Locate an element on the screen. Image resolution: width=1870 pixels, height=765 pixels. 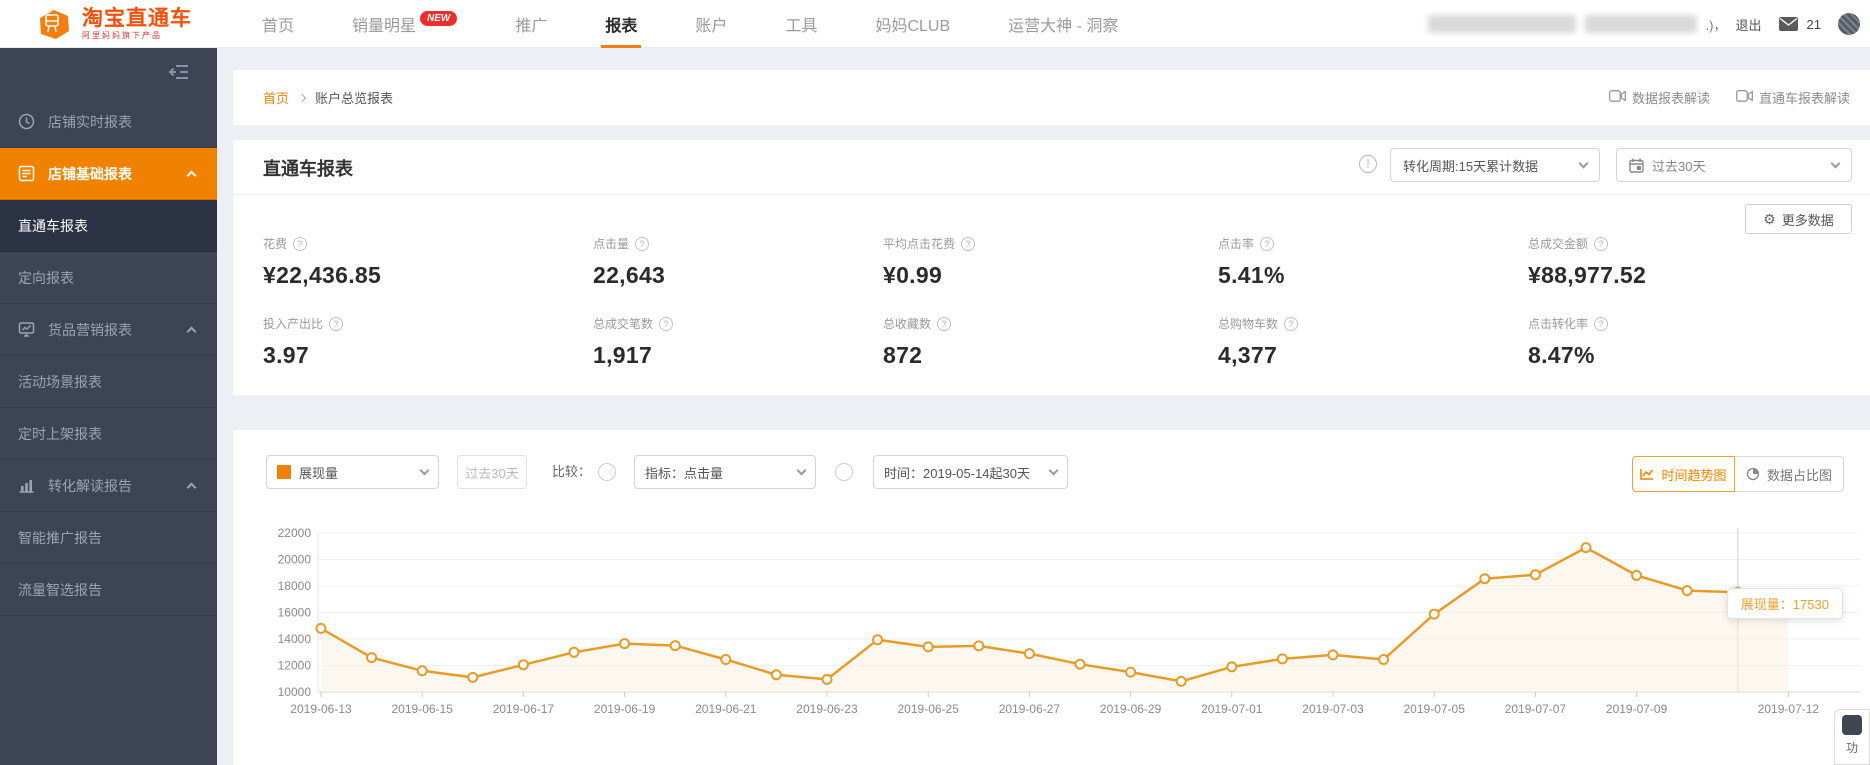
metric-label-text: 投入产出比 is located at coordinates (293, 324).